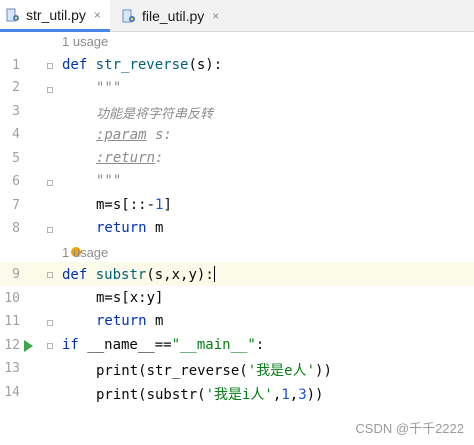 This screenshot has width=474, height=445. What do you see at coordinates (213, 345) in the screenshot?
I see `string-literal: "__main__"` at bounding box center [213, 345].